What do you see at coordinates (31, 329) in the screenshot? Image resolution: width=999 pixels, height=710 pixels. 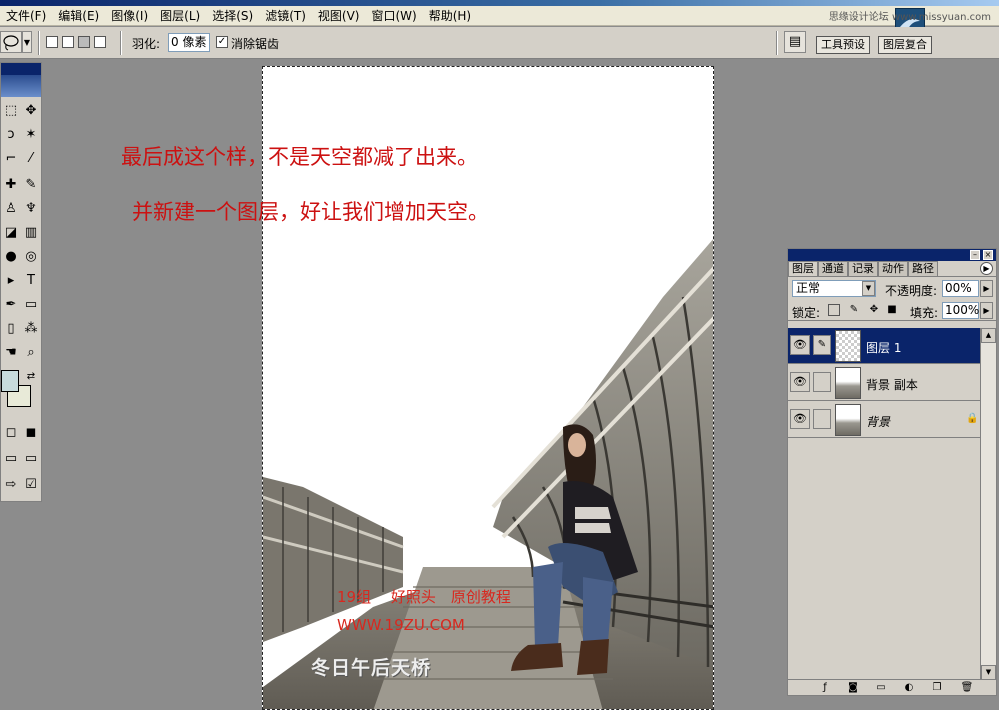 I see `eyedropper-tool-icon: ⁂` at bounding box center [31, 329].